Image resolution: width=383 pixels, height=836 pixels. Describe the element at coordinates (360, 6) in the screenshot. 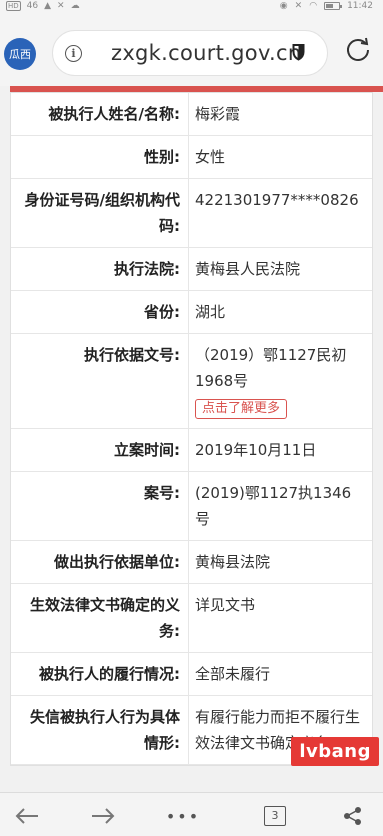

I see `clock: 11:42` at that location.